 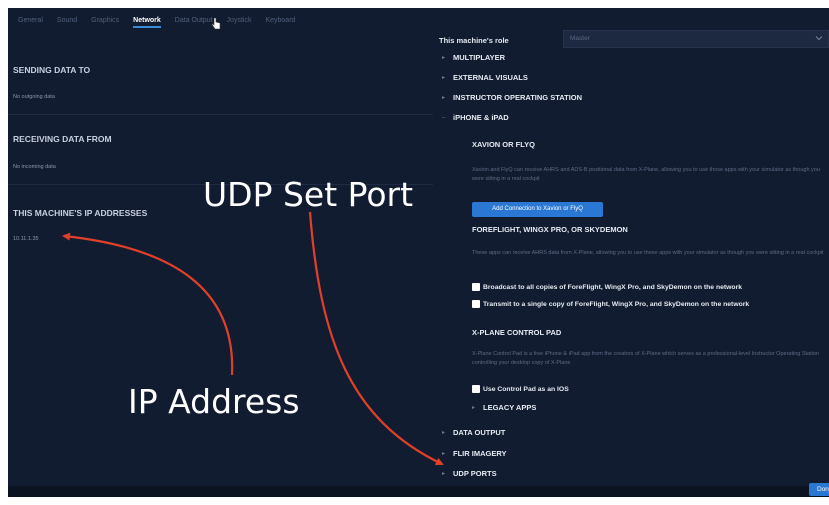 What do you see at coordinates (444, 117) in the screenshot?
I see `minus-icon: –` at bounding box center [444, 117].